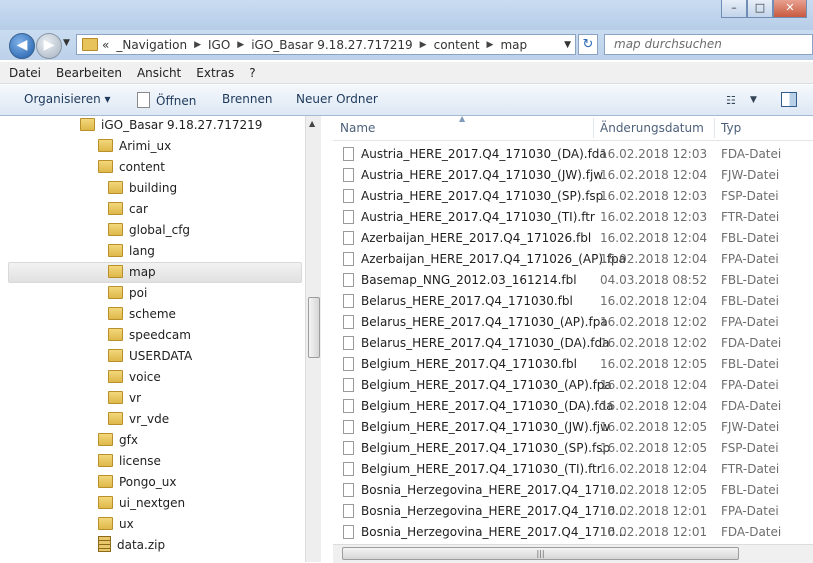 The width and height of the screenshot is (813, 563). What do you see at coordinates (588, 44) in the screenshot?
I see `refresh-button: ↻` at bounding box center [588, 44].